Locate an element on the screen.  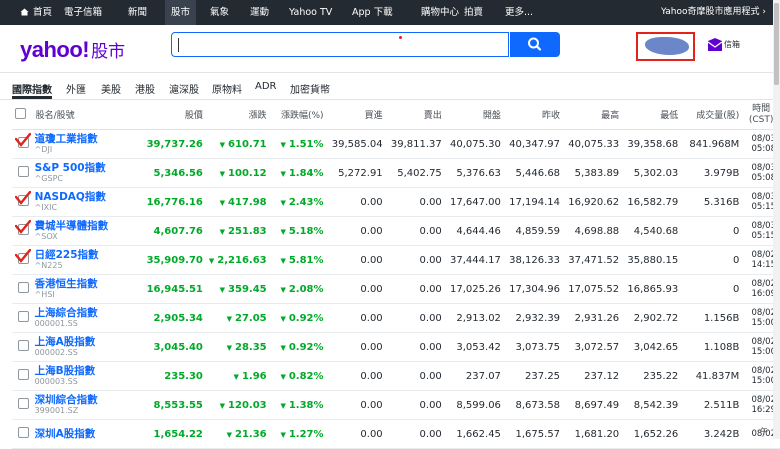
top-nav-item: Yahoo TV is located at coordinates (310, 12).